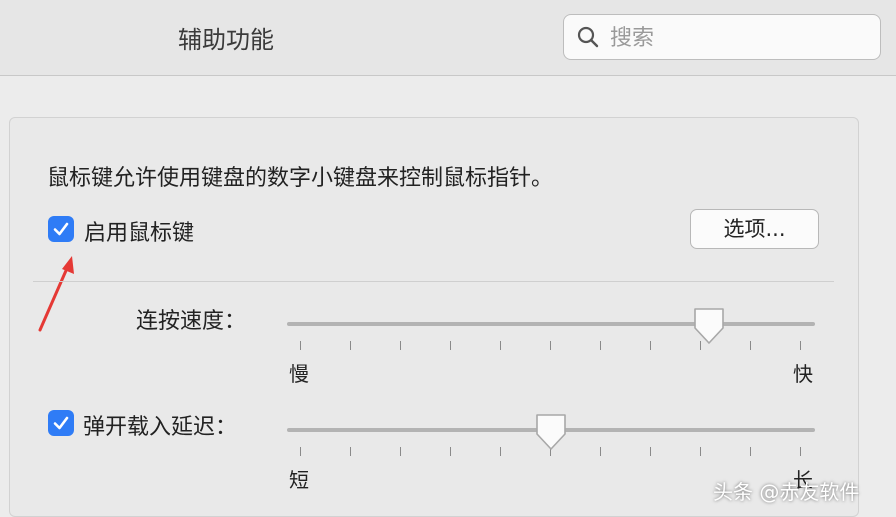  I want to click on spring-delay-label: 弹开载入延迟：, so click(160, 427).